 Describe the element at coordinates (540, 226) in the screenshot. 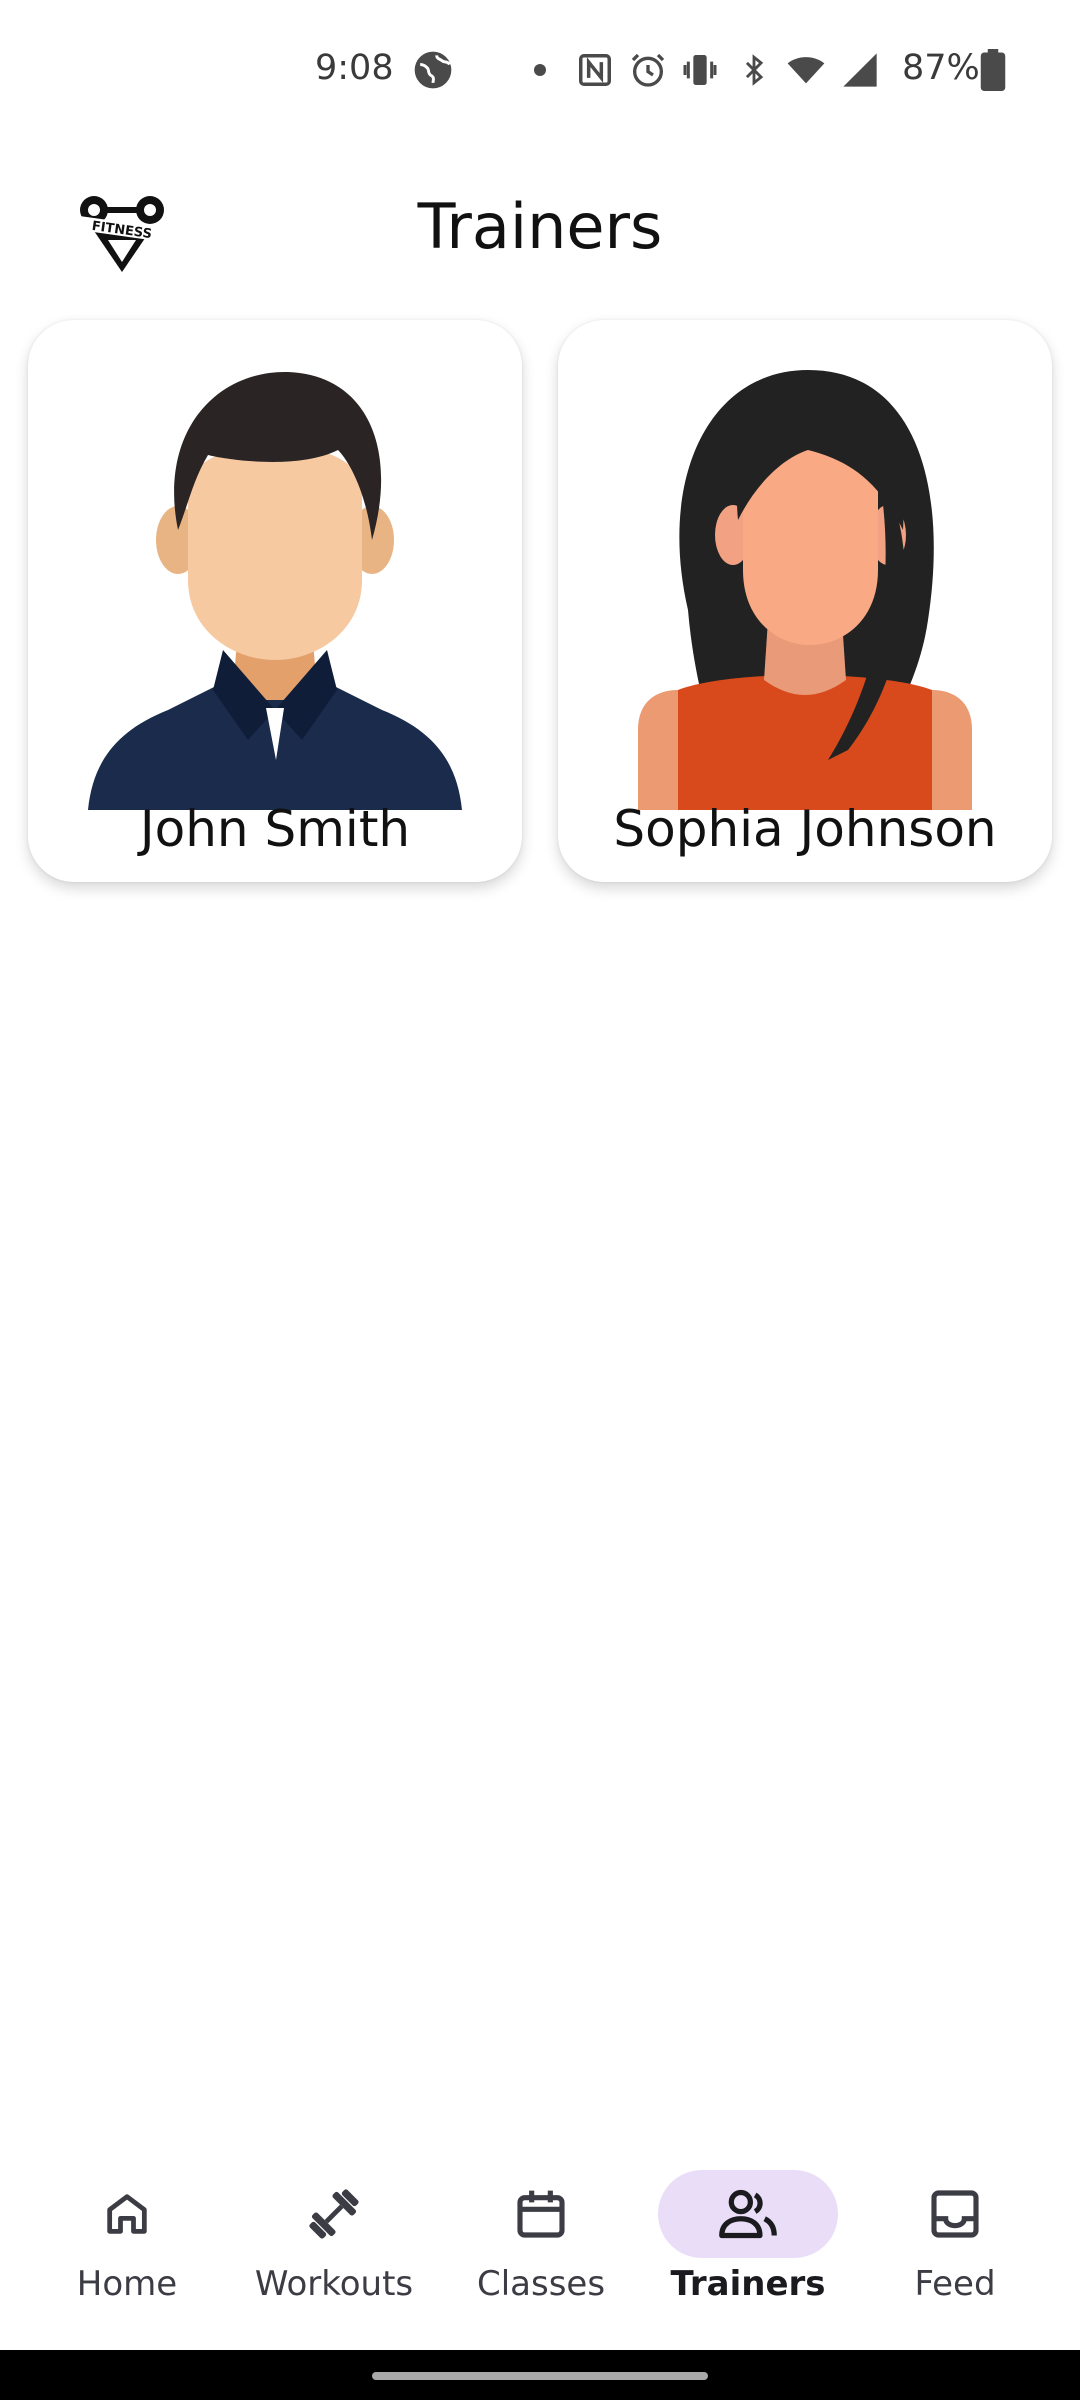

I see `page-title: Trainers` at that location.